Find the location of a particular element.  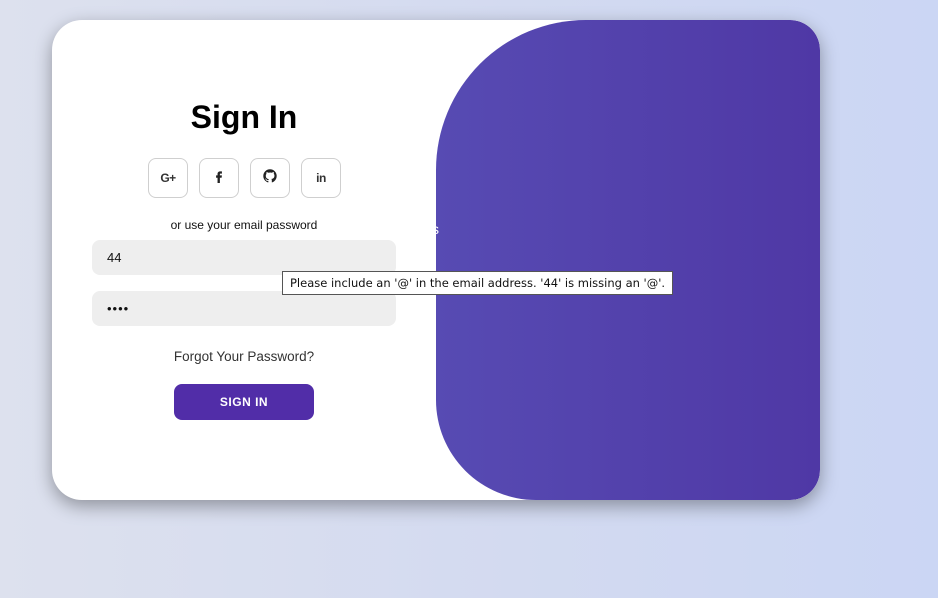

facebook-button is located at coordinates (219, 178).